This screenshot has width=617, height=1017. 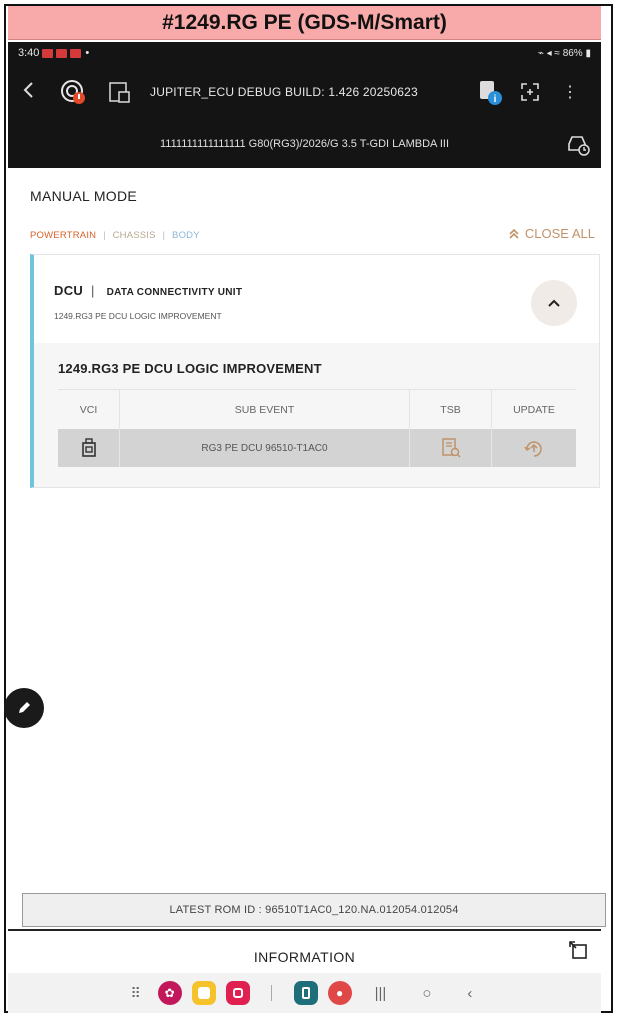 What do you see at coordinates (284, 92) in the screenshot?
I see `app-title: JUPITER_ECU DEBUG BUILD: 1.426 20250623` at bounding box center [284, 92].